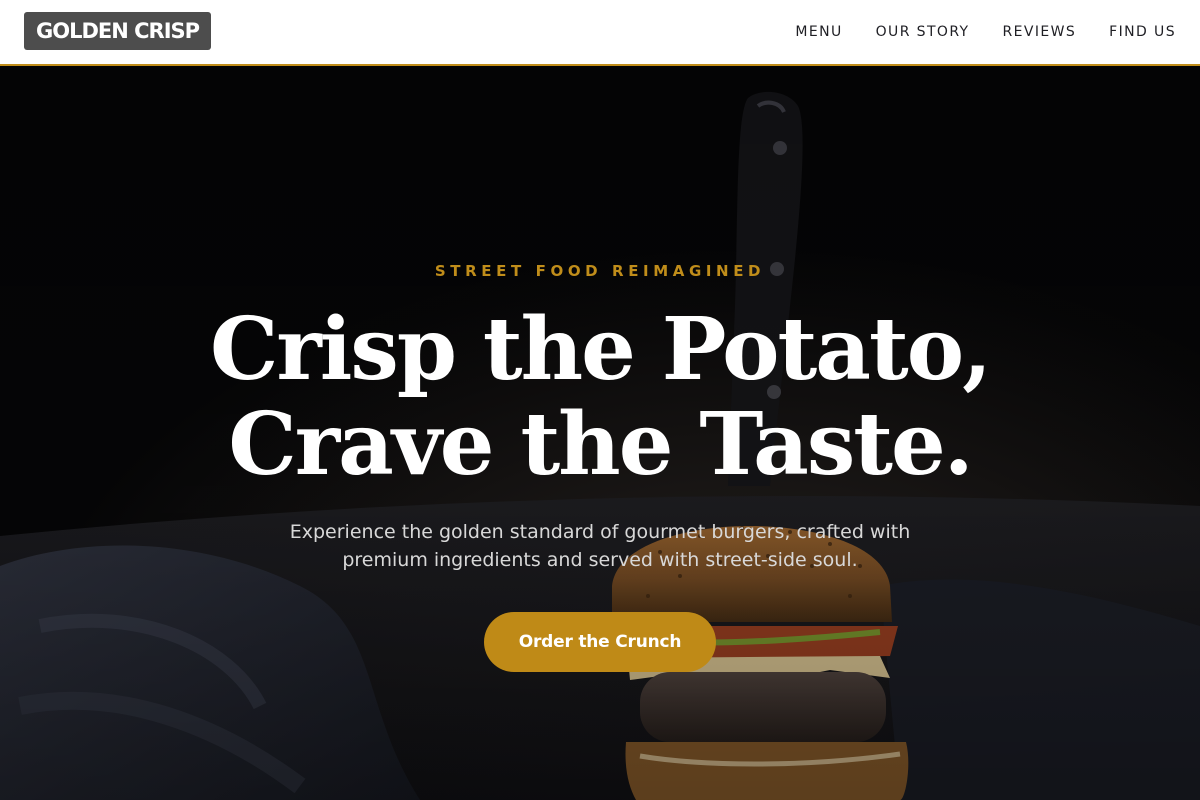 Image resolution: width=1200 pixels, height=800 pixels. What do you see at coordinates (600, 444) in the screenshot?
I see `hero-headline-line-2: Crave the Taste.` at bounding box center [600, 444].